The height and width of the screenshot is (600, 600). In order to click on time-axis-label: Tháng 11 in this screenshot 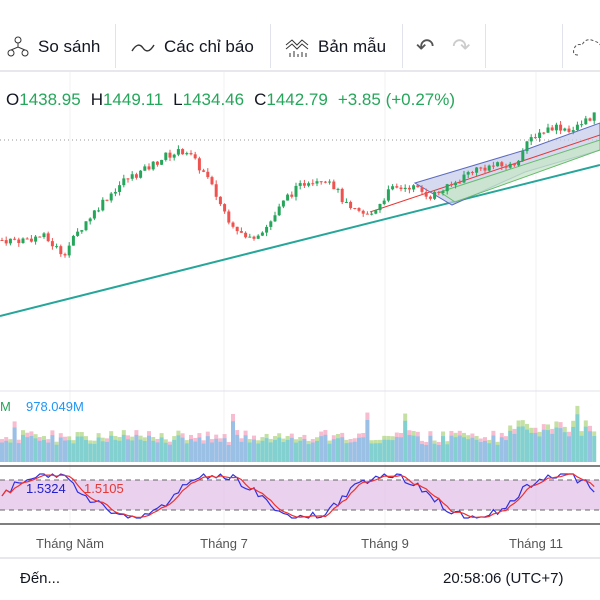, I will do `click(536, 543)`.